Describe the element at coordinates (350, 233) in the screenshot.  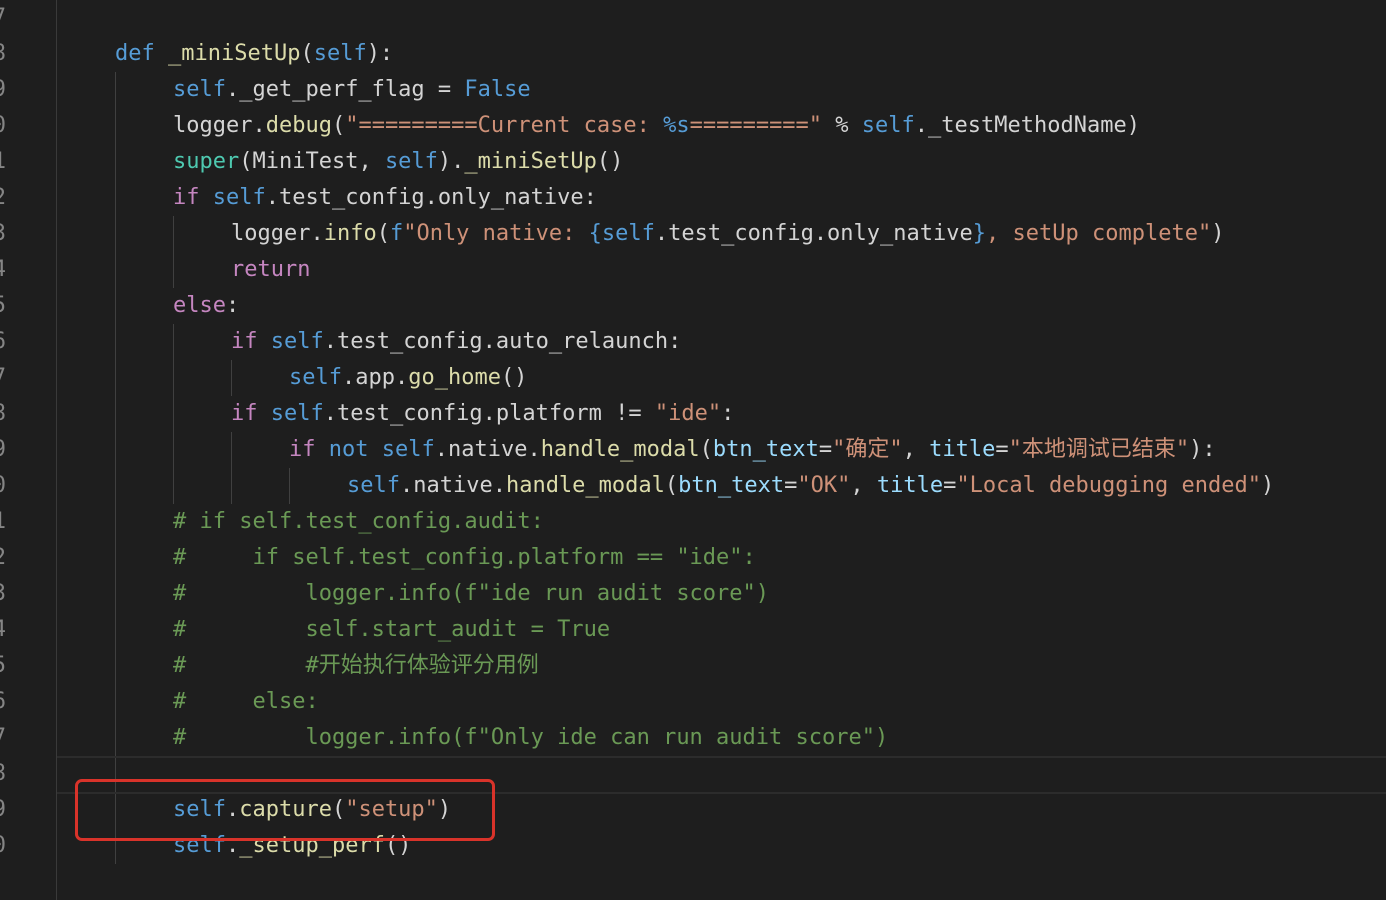
I see `code-token: info` at that location.